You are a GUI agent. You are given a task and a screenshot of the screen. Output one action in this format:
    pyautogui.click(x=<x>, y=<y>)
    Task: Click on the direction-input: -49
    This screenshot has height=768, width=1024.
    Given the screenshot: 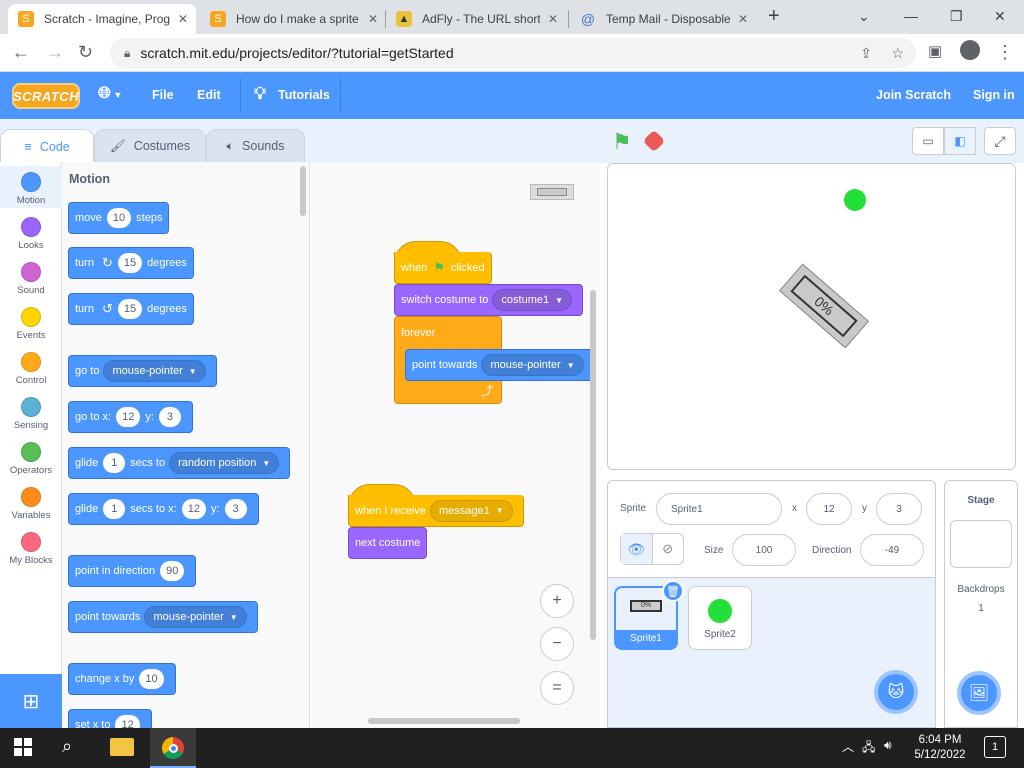 What is the action you would take?
    pyautogui.click(x=892, y=550)
    